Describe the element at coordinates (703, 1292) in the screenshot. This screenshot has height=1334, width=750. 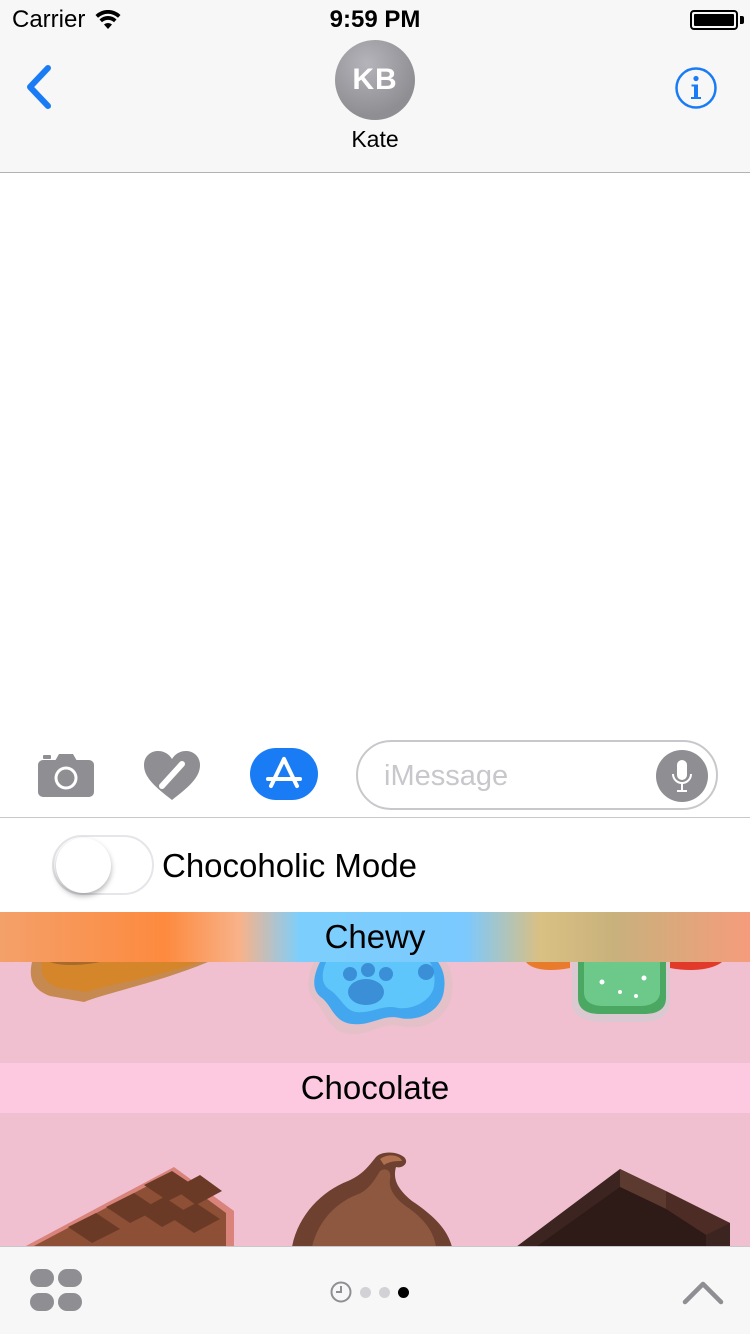
I see `expand-chevron-up-icon` at that location.